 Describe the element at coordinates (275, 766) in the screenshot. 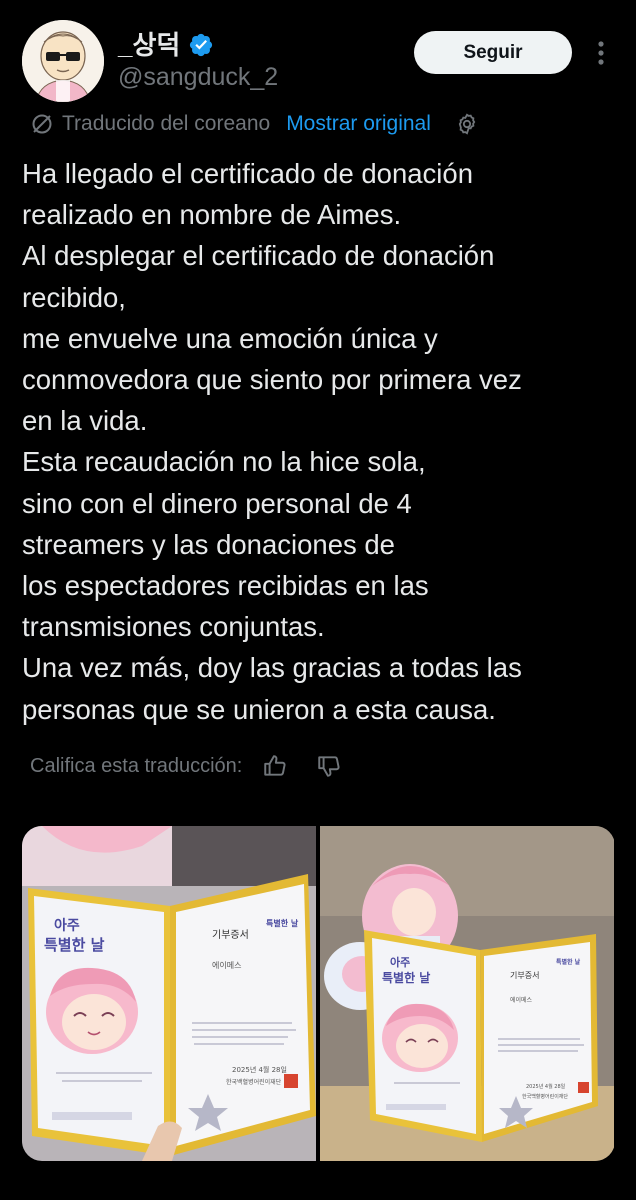

I see `thumbs-up-icon` at that location.